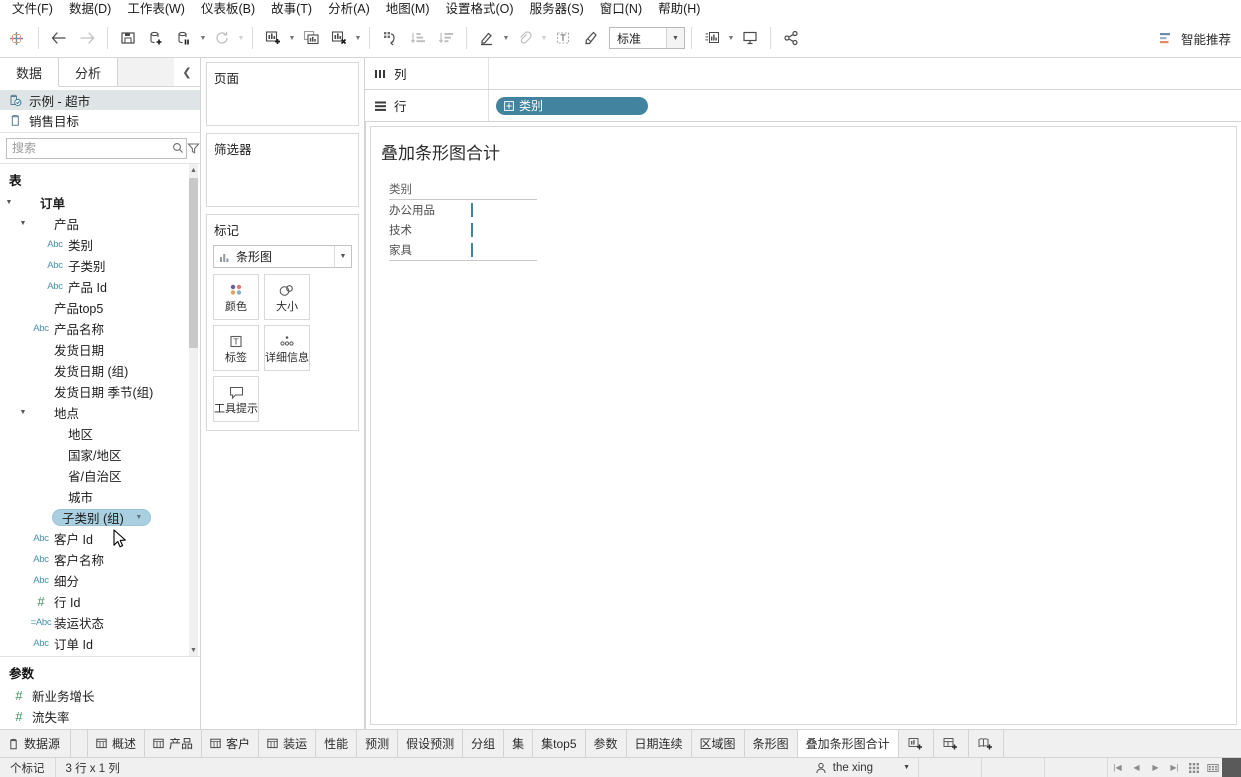 The height and width of the screenshot is (777, 1241). I want to click on show-cards-caret-icon: ▼, so click(731, 38).